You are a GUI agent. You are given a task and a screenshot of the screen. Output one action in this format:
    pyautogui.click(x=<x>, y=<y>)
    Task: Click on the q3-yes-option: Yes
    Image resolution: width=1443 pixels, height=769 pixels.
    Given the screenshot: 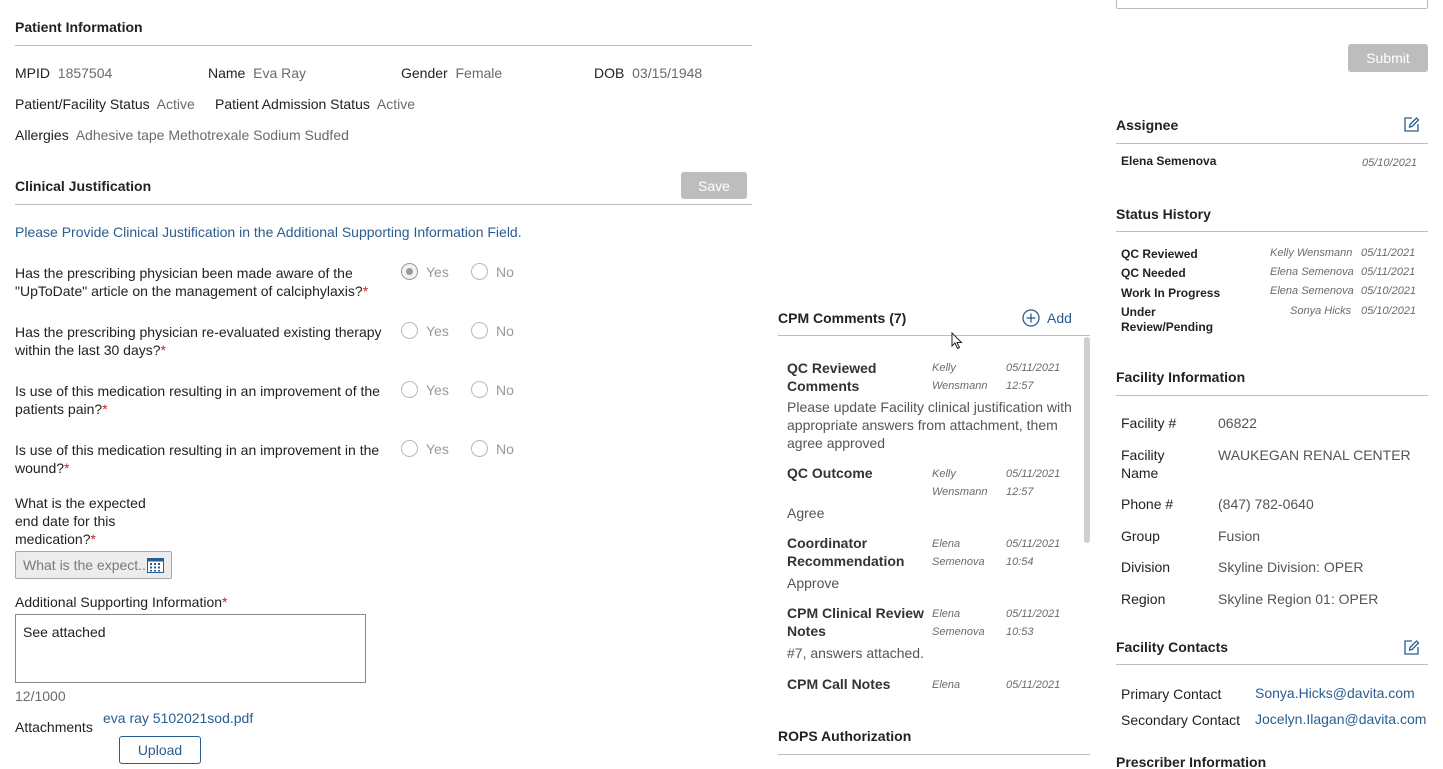 What is the action you would take?
    pyautogui.click(x=425, y=389)
    